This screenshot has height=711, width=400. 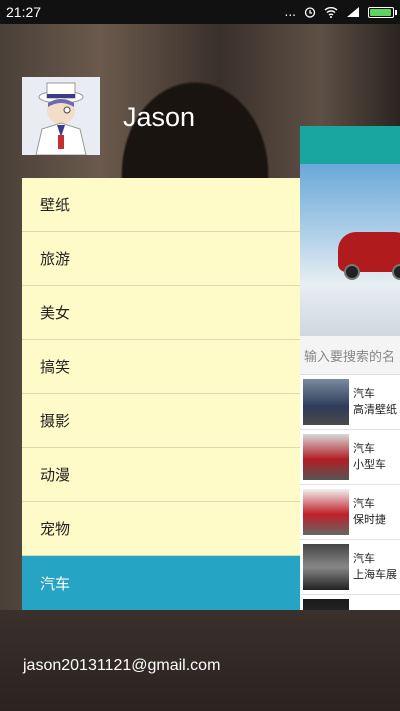 What do you see at coordinates (369, 464) in the screenshot?
I see `item-title: 小型车` at bounding box center [369, 464].